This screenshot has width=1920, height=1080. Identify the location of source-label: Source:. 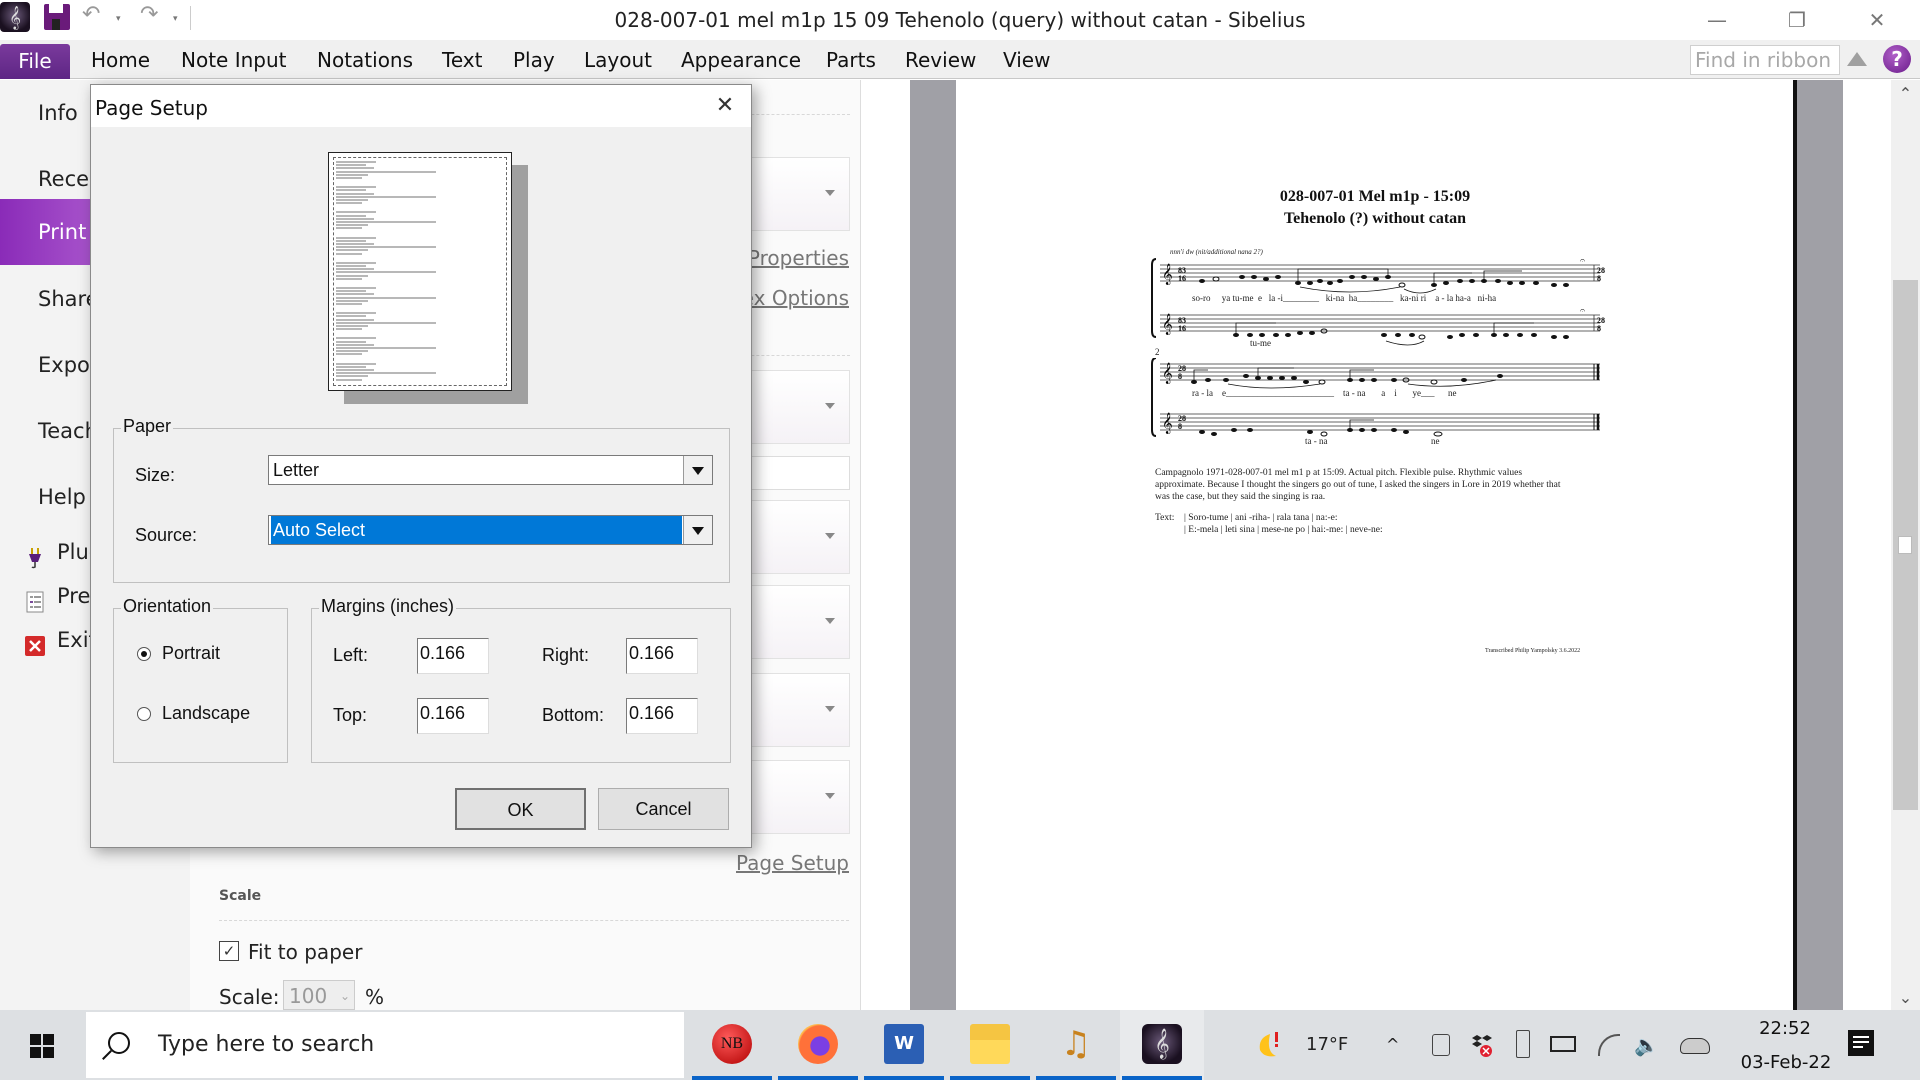
(166, 535).